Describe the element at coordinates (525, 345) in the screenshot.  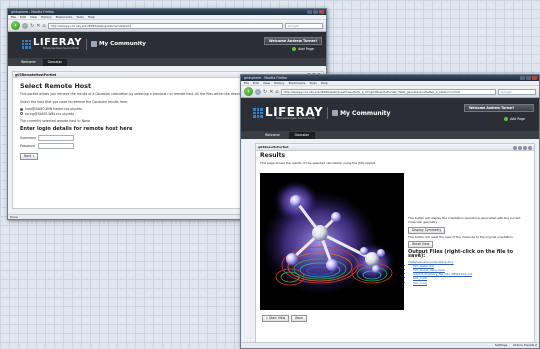
I see `status-friends: Online friends 0` at that location.